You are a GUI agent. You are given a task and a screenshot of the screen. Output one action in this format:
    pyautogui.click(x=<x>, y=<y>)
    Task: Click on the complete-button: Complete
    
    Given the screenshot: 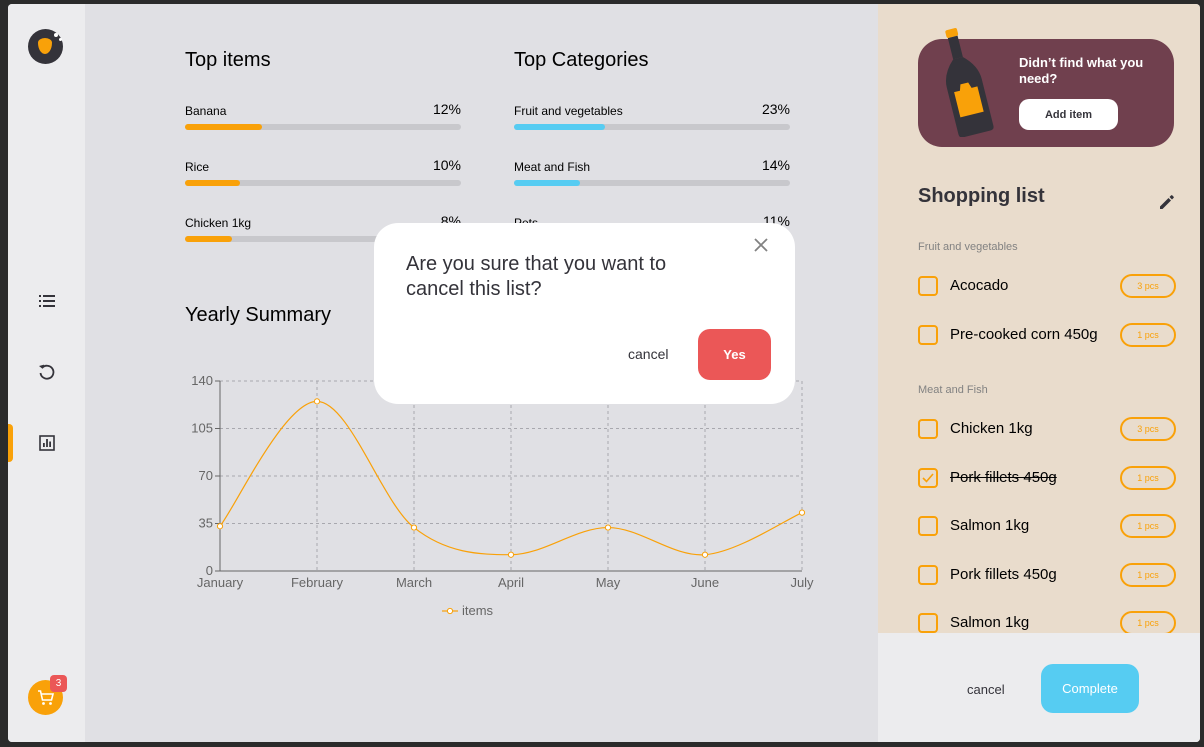 What is the action you would take?
    pyautogui.click(x=1090, y=688)
    